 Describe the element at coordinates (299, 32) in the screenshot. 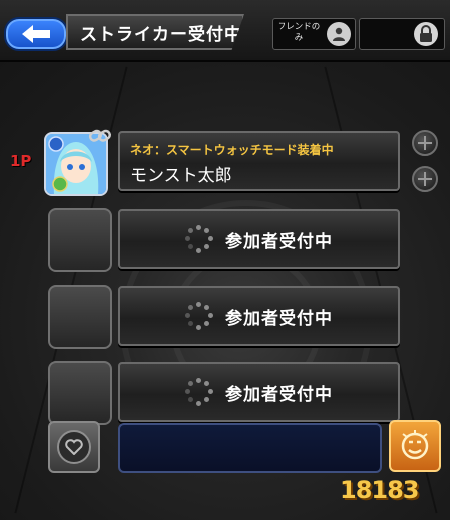

I see `friend-only-label: フレンドのみ` at that location.